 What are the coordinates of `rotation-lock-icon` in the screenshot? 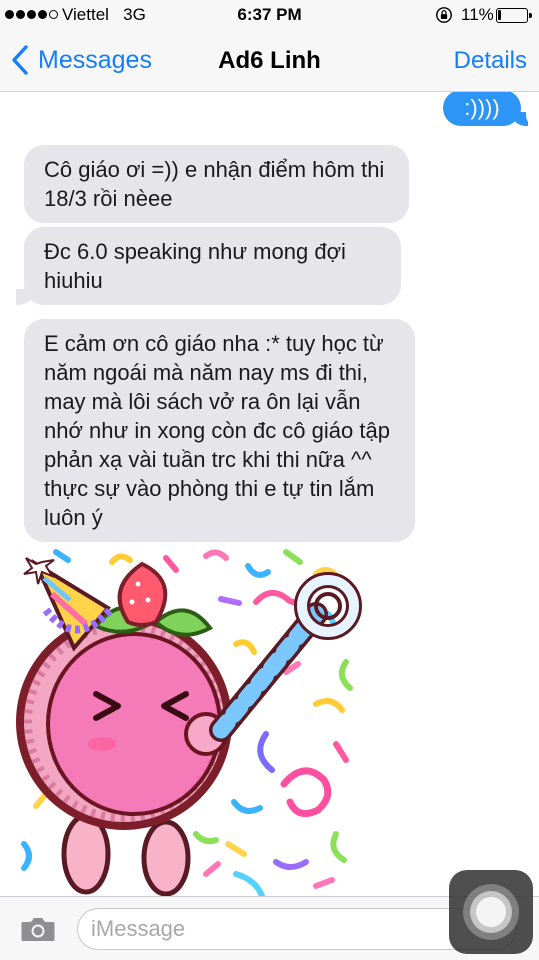 It's located at (444, 15).